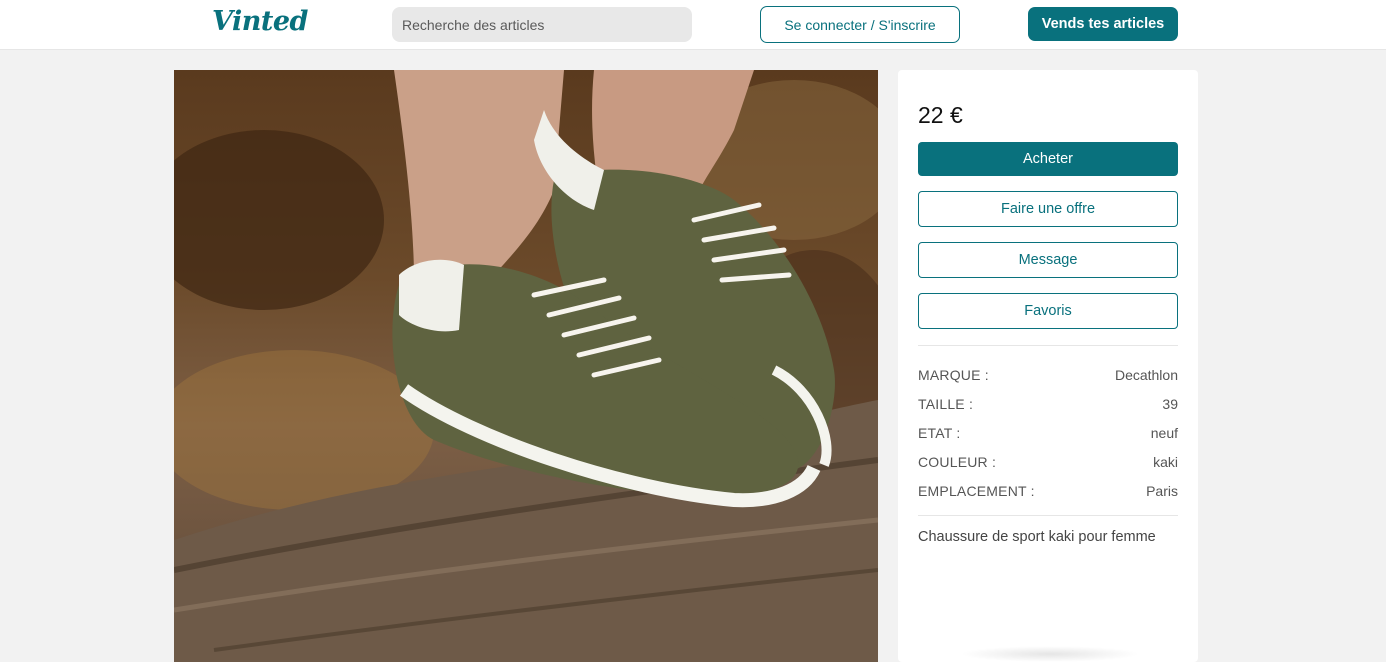 The height and width of the screenshot is (662, 1386). What do you see at coordinates (946, 404) in the screenshot?
I see `attribute-label: TAILLE :` at bounding box center [946, 404].